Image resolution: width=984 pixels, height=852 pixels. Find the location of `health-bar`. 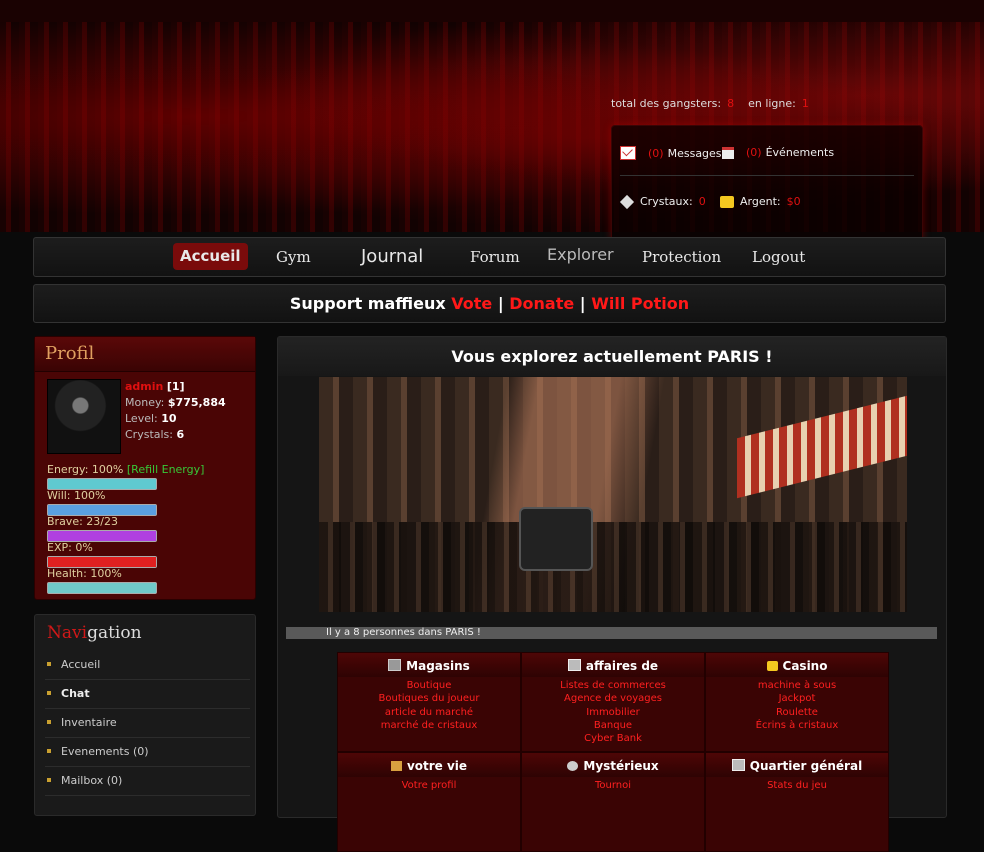

health-bar is located at coordinates (102, 588).